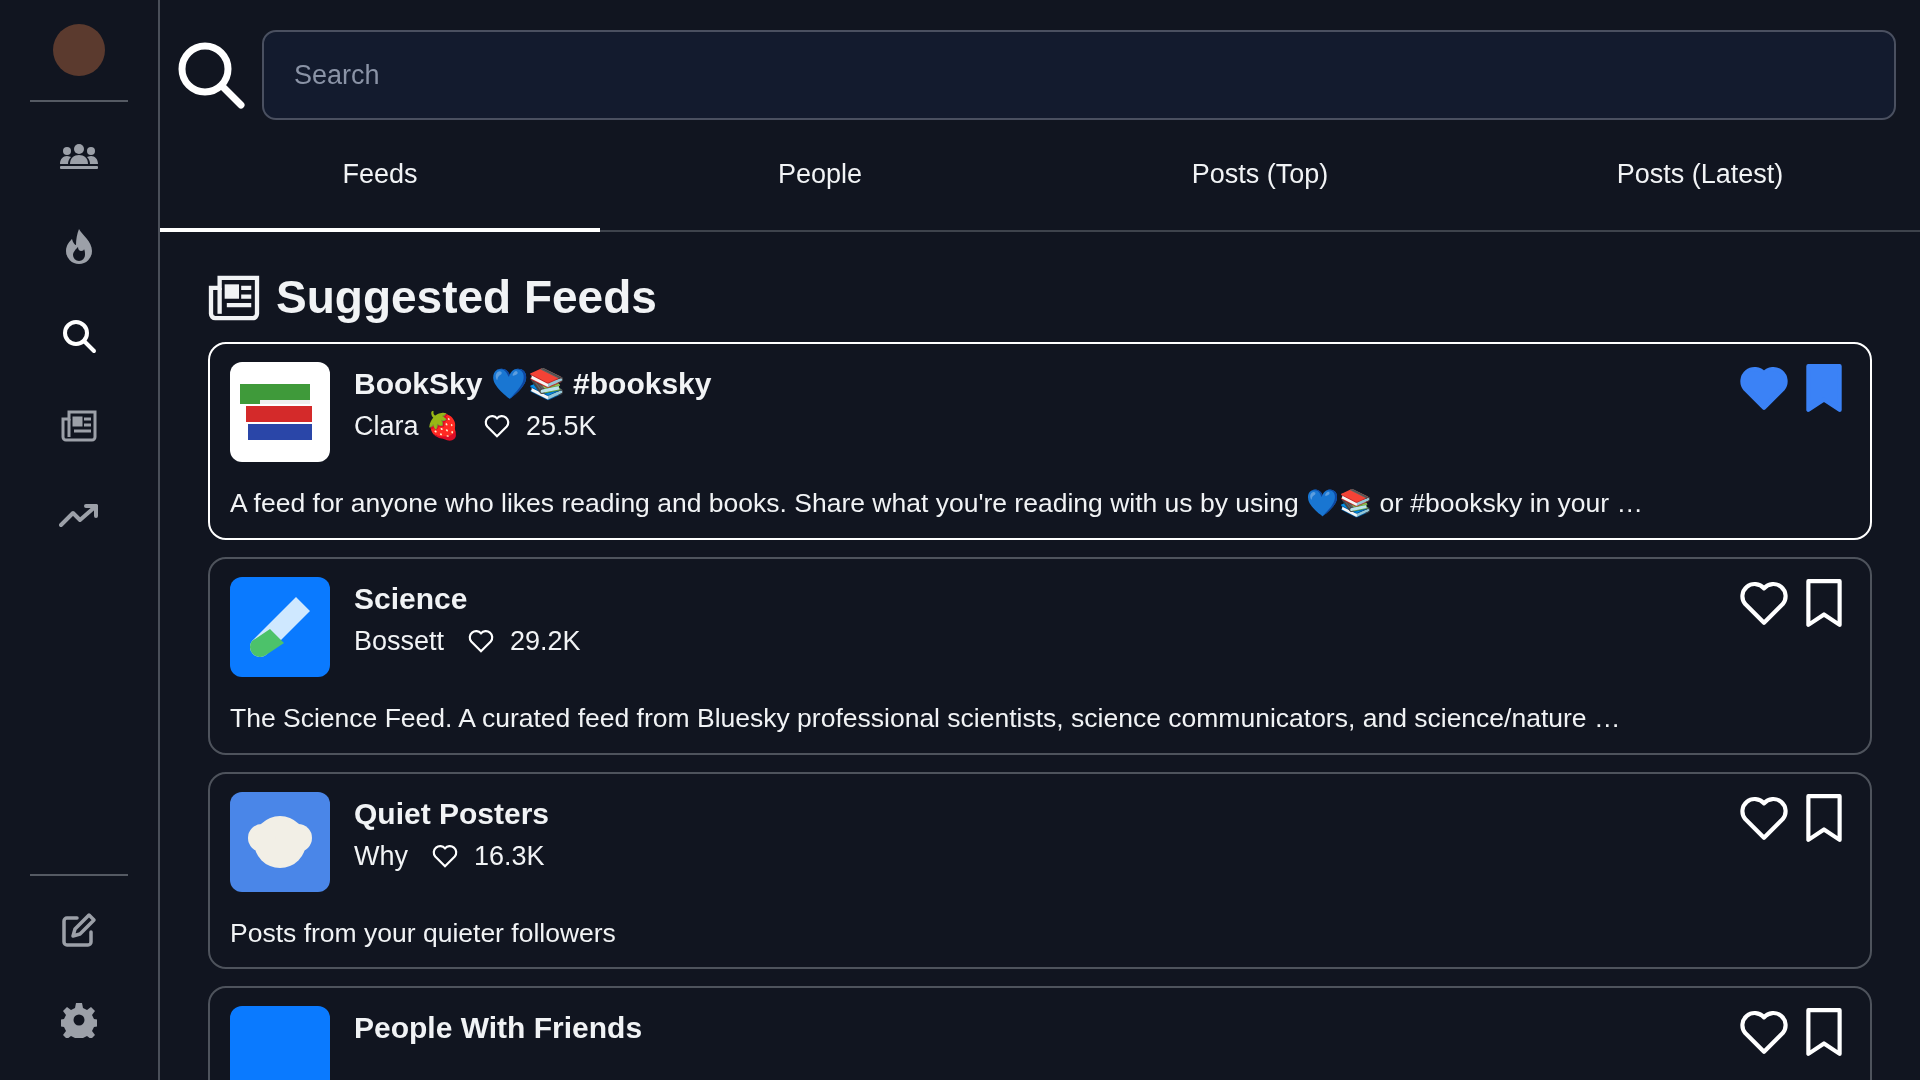  What do you see at coordinates (1079, 75) in the screenshot?
I see `search-field: Search` at bounding box center [1079, 75].